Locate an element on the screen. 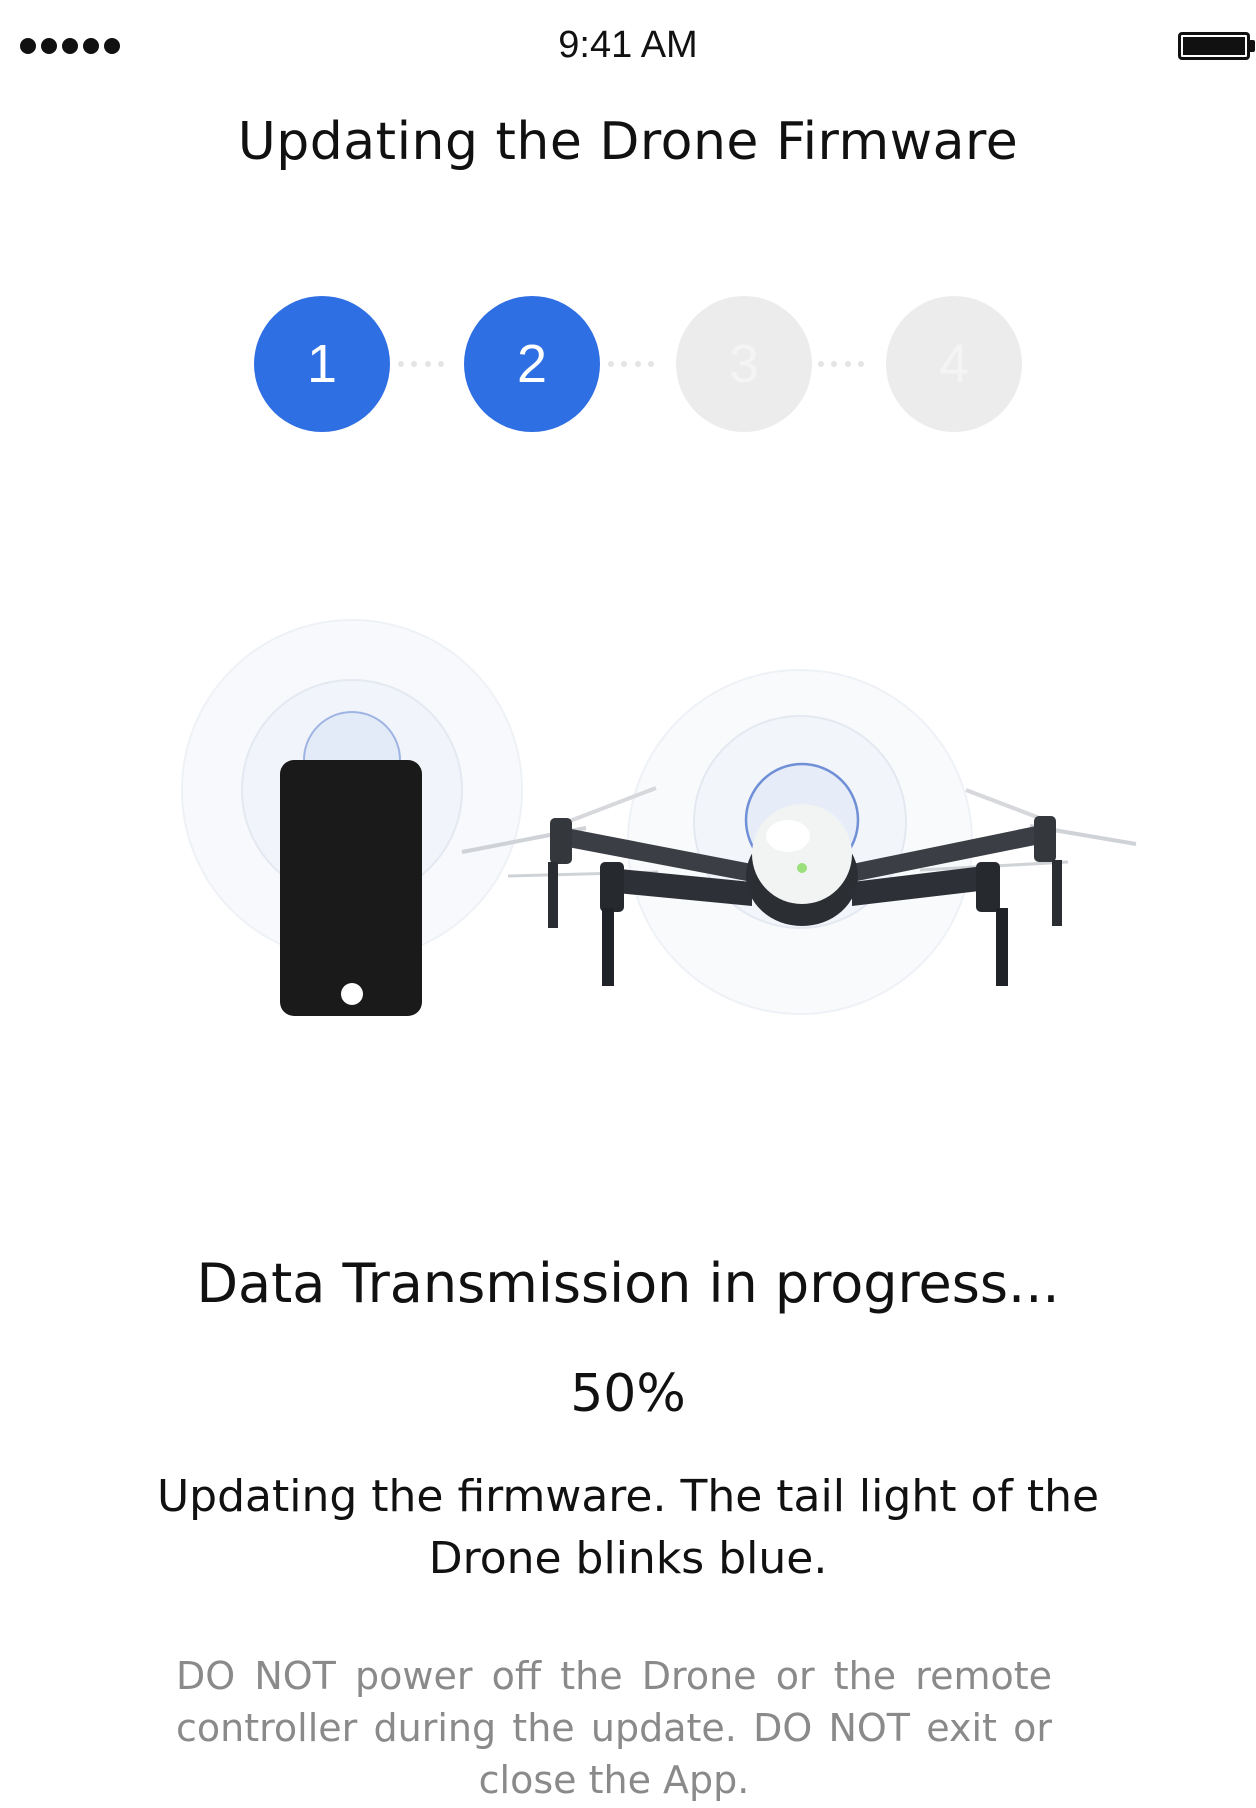 This screenshot has width=1256, height=1808. step-indicator: 1 2 3 4 is located at coordinates (628, 366).